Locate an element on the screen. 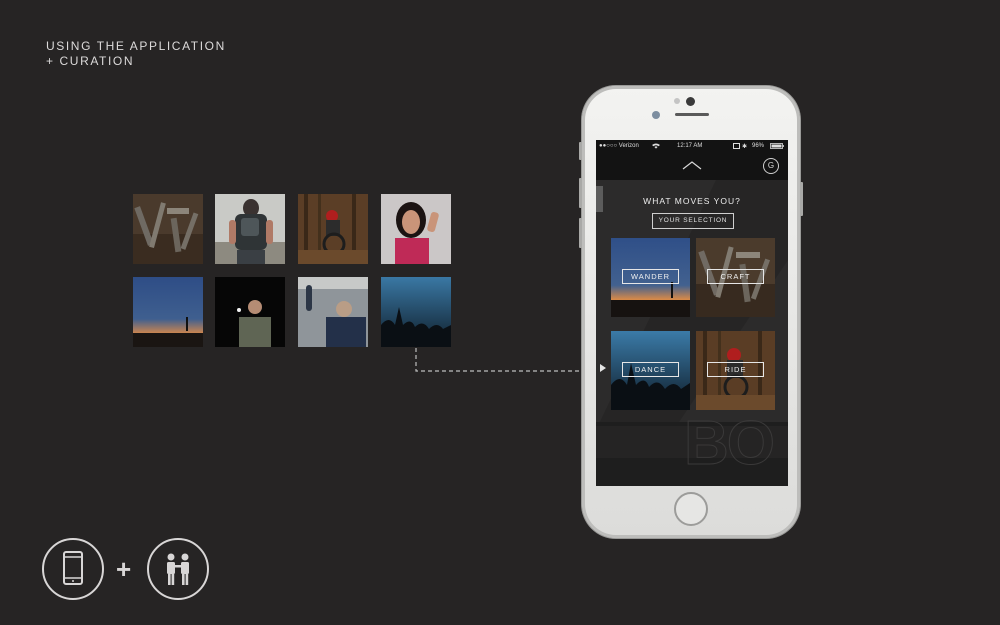 The width and height of the screenshot is (1000, 625). thumbnail-concert-crowd is located at coordinates (416, 312).